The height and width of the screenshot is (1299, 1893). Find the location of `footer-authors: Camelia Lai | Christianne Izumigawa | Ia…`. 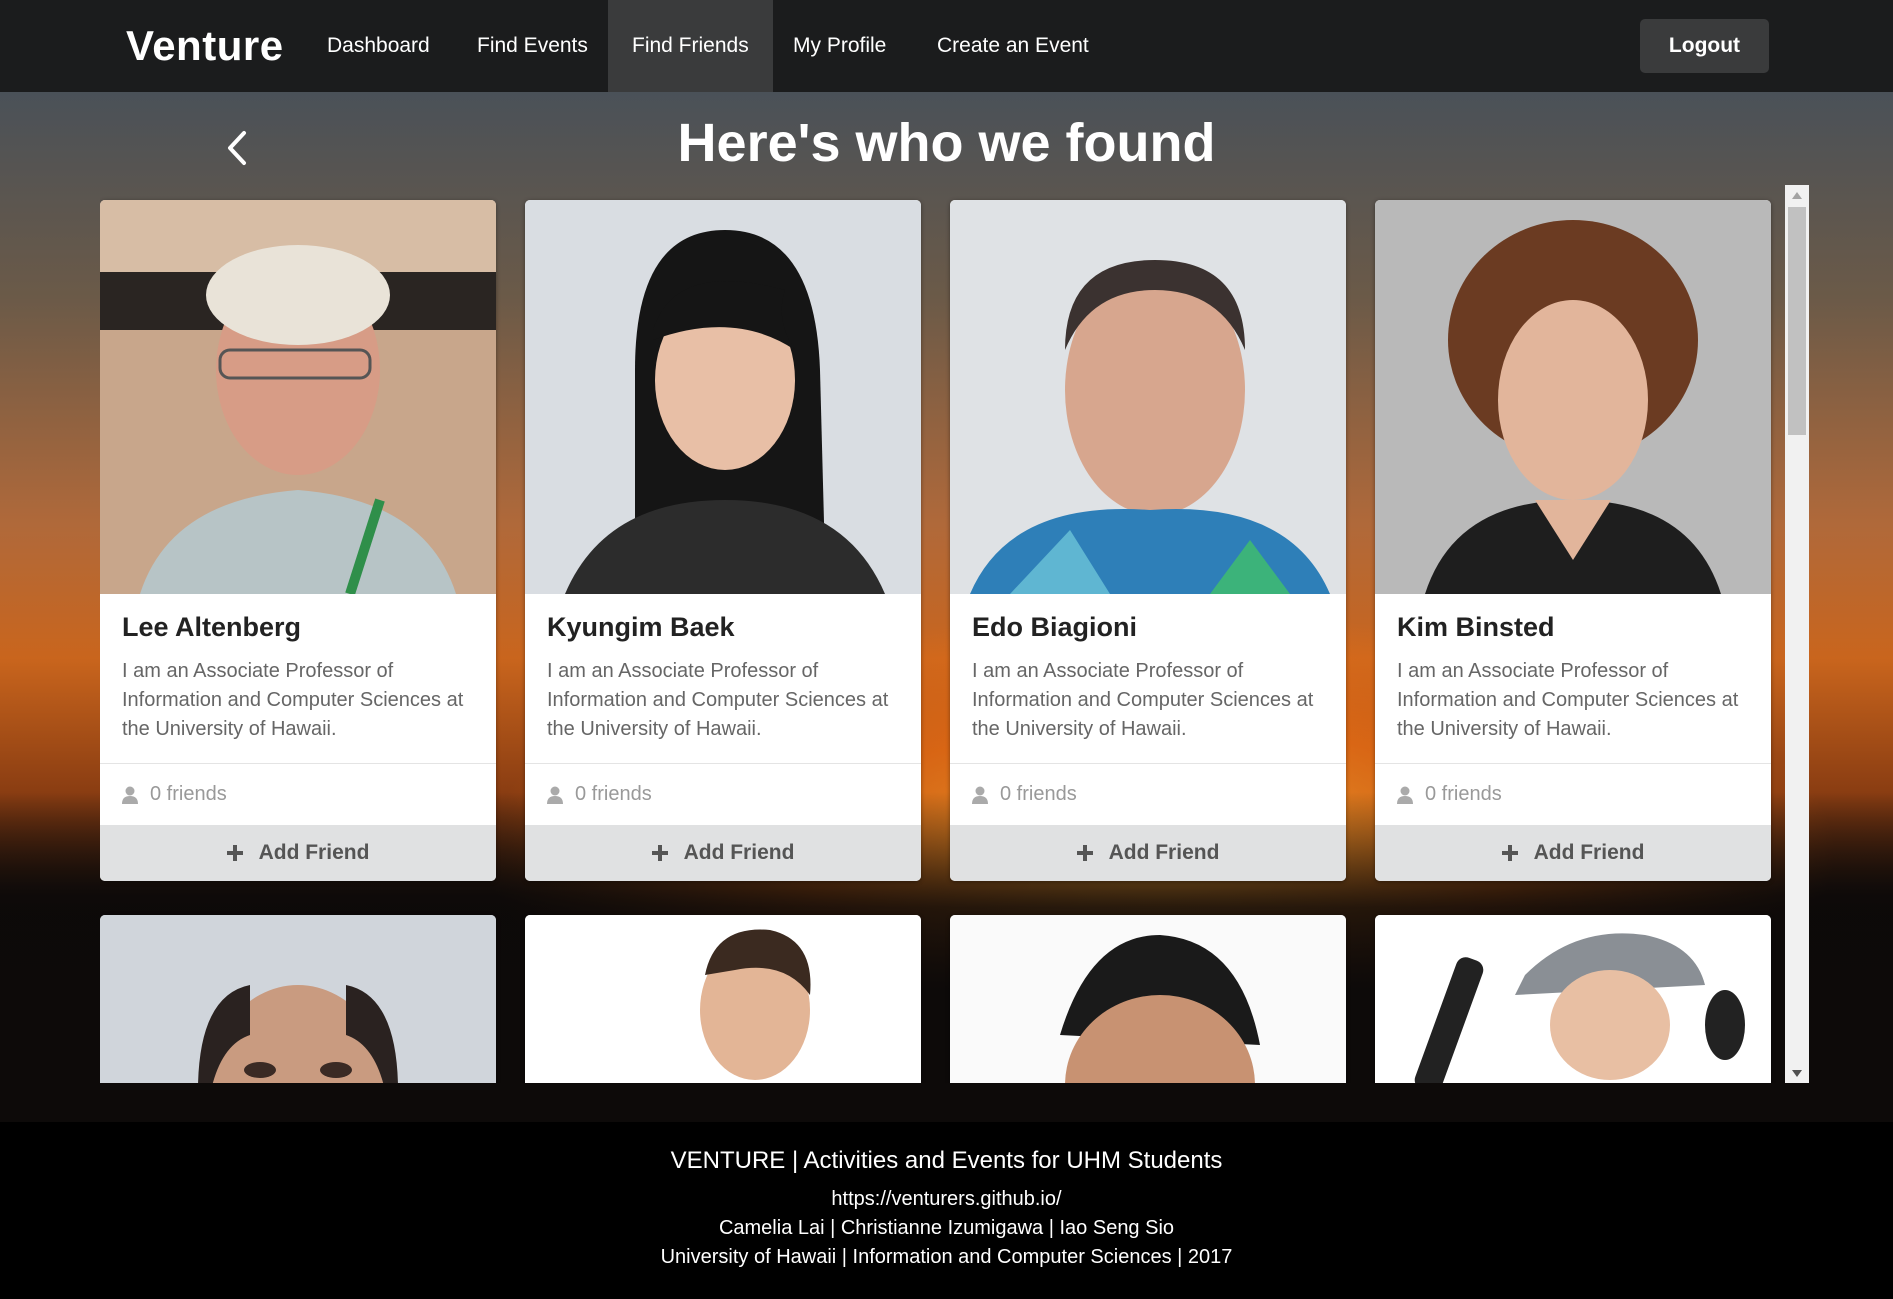

footer-authors: Camelia Lai | Christianne Izumigawa | Ia… is located at coordinates (946, 1228).